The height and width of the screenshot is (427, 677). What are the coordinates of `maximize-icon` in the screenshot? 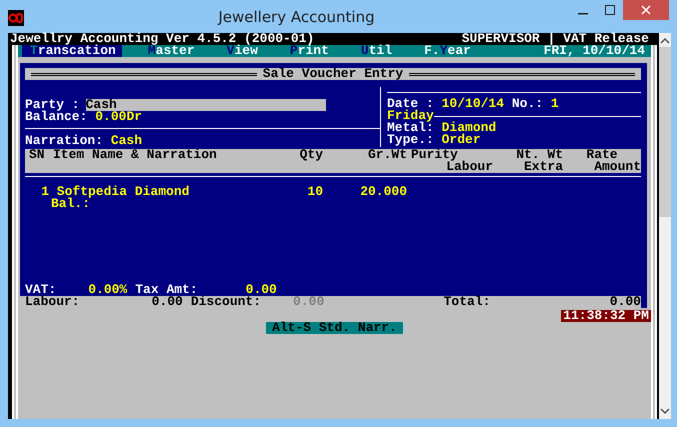 It's located at (609, 10).